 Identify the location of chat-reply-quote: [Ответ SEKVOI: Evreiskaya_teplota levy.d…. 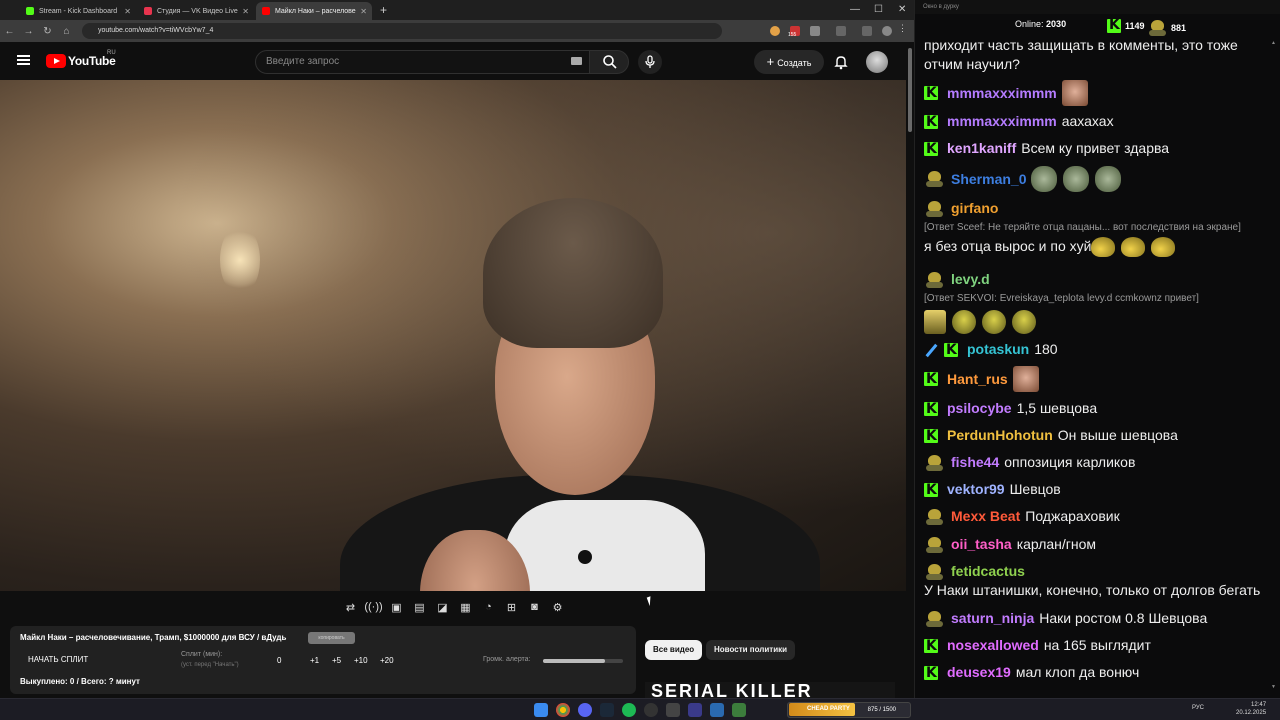
(1061, 298).